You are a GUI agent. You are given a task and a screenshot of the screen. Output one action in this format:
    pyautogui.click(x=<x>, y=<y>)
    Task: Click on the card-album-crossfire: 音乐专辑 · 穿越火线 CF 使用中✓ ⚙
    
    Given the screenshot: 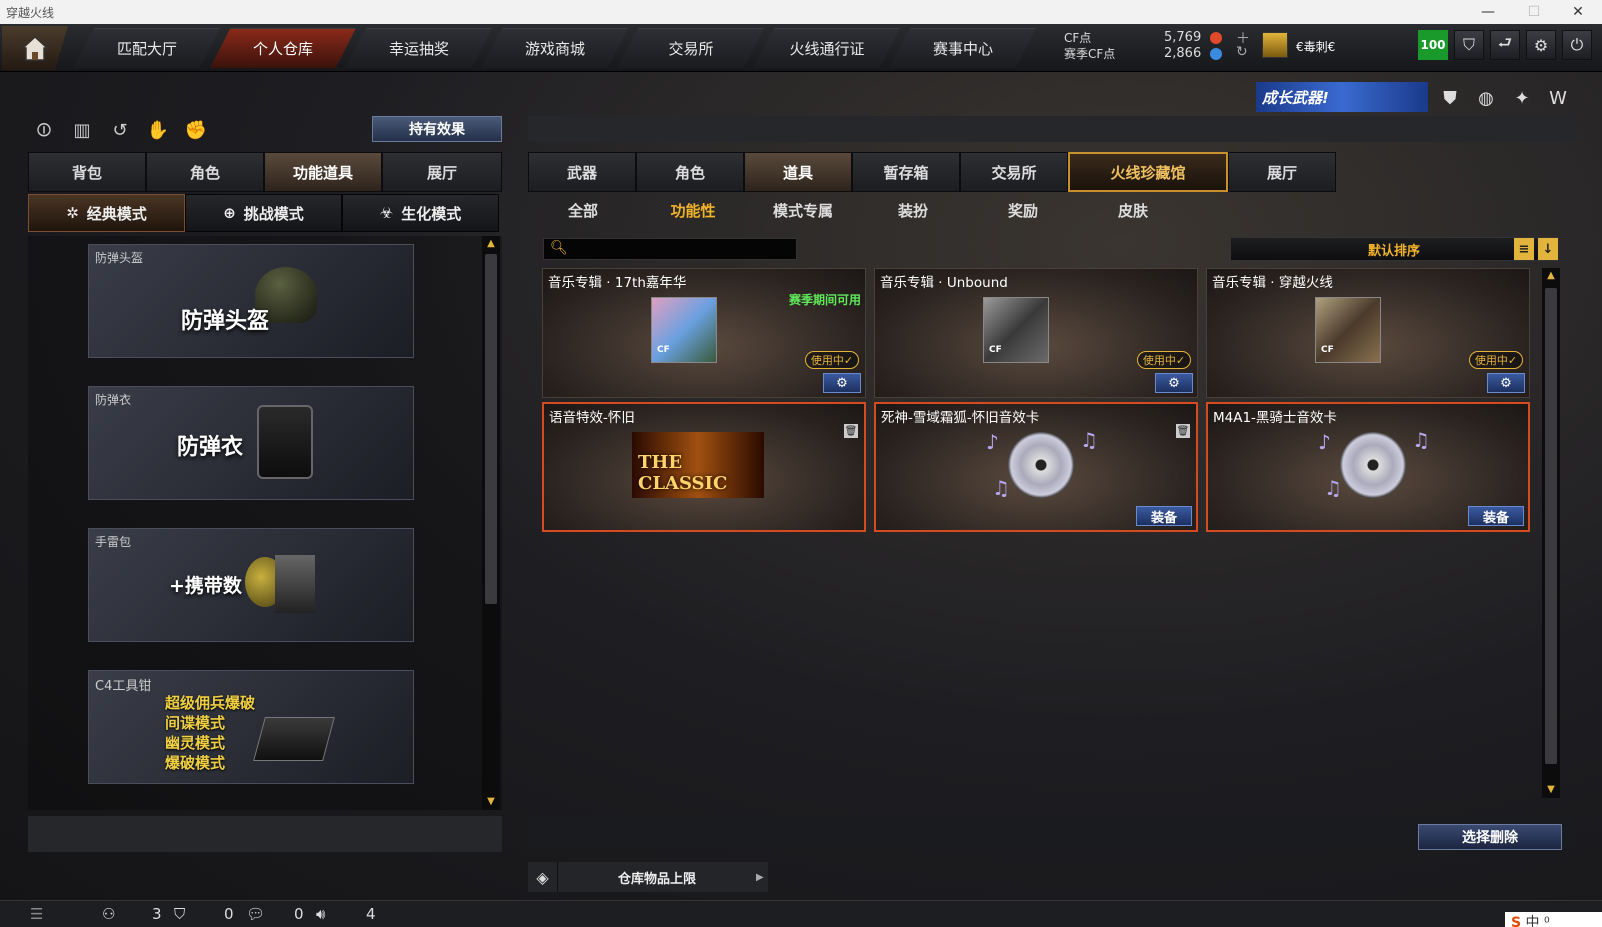 What is the action you would take?
    pyautogui.click(x=1368, y=333)
    